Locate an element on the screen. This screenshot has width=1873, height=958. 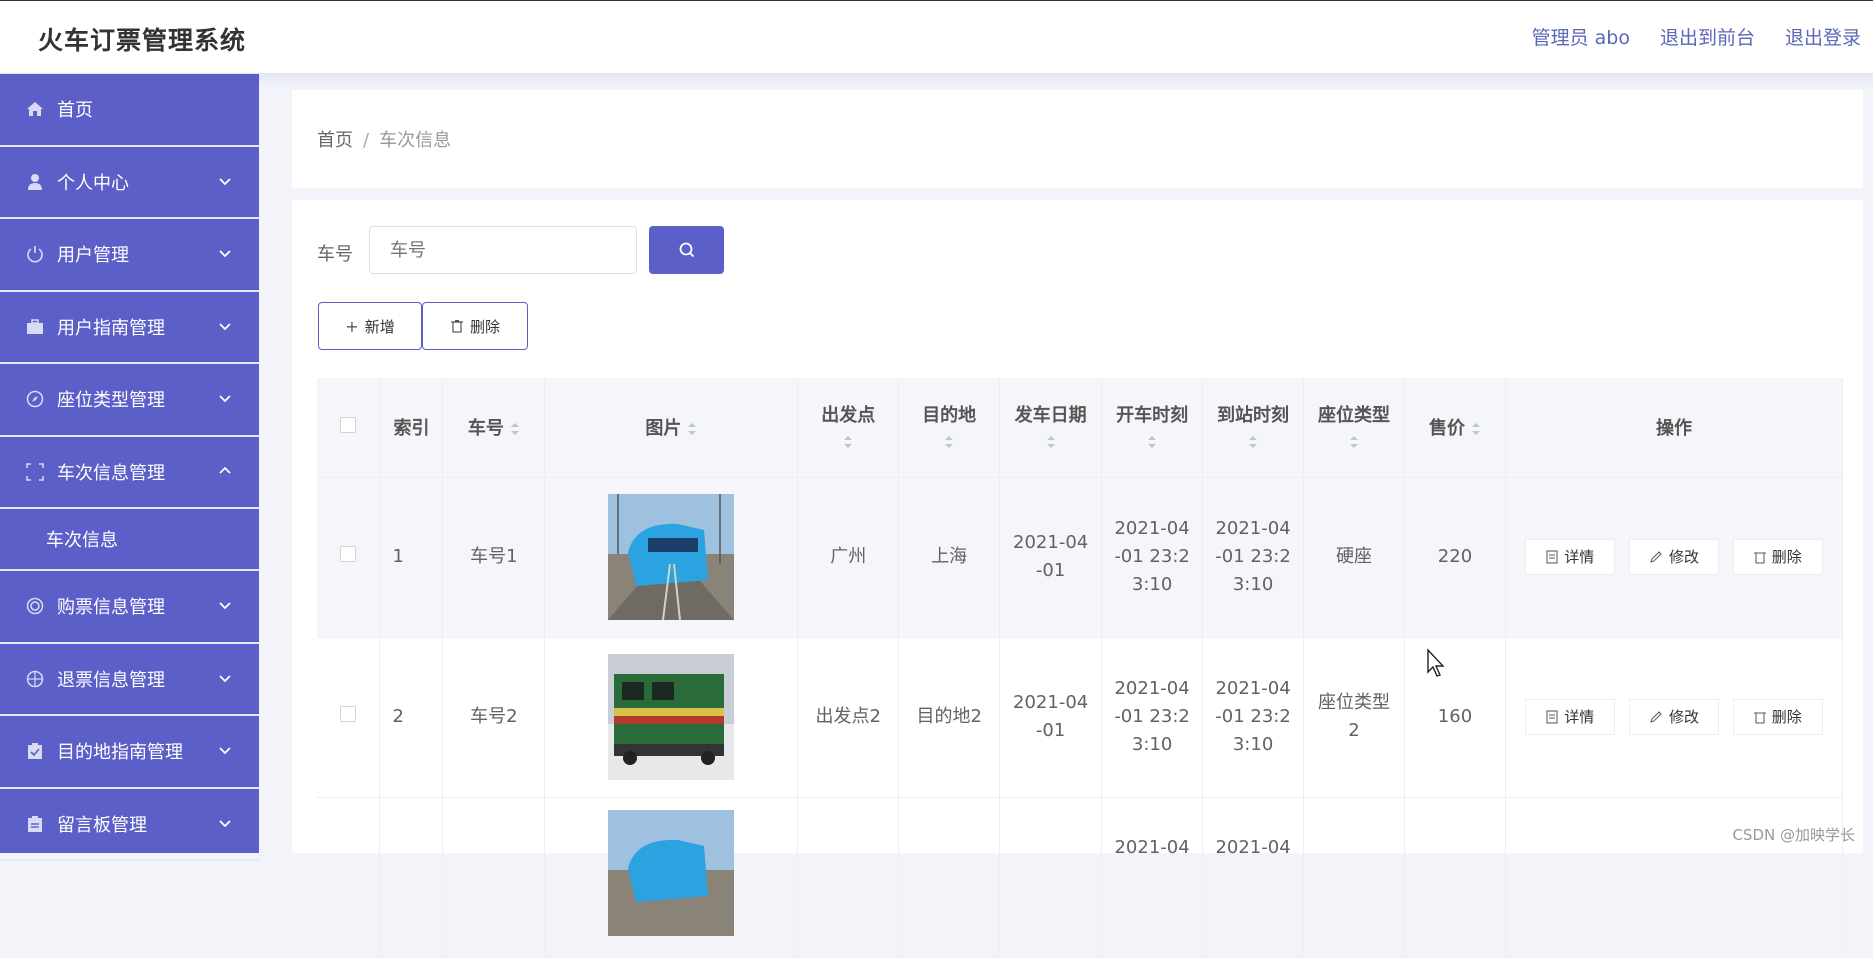
col-seat: 座位类型 is located at coordinates (1354, 427).